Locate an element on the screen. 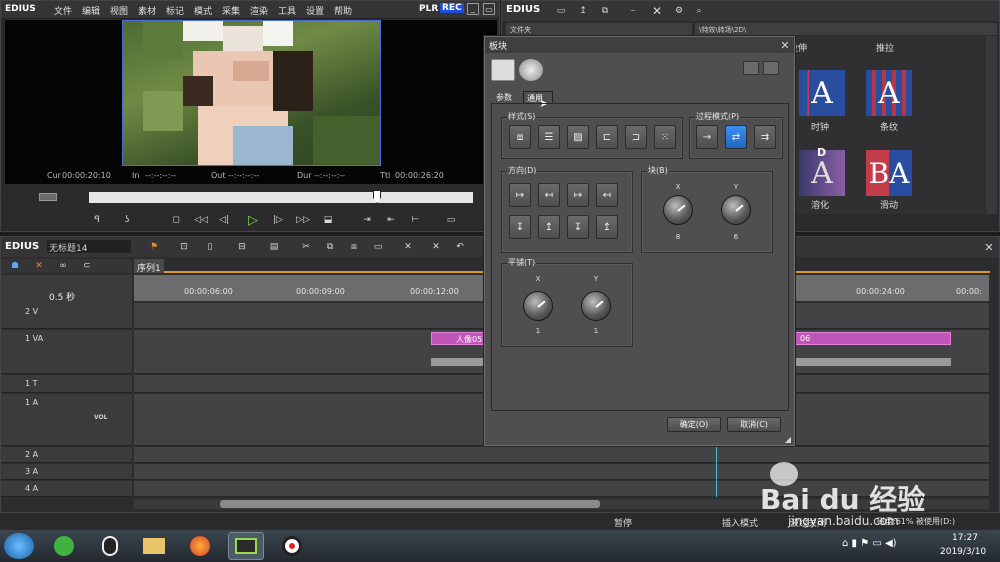  set-in-icon: ꟼ is located at coordinates (97, 220).